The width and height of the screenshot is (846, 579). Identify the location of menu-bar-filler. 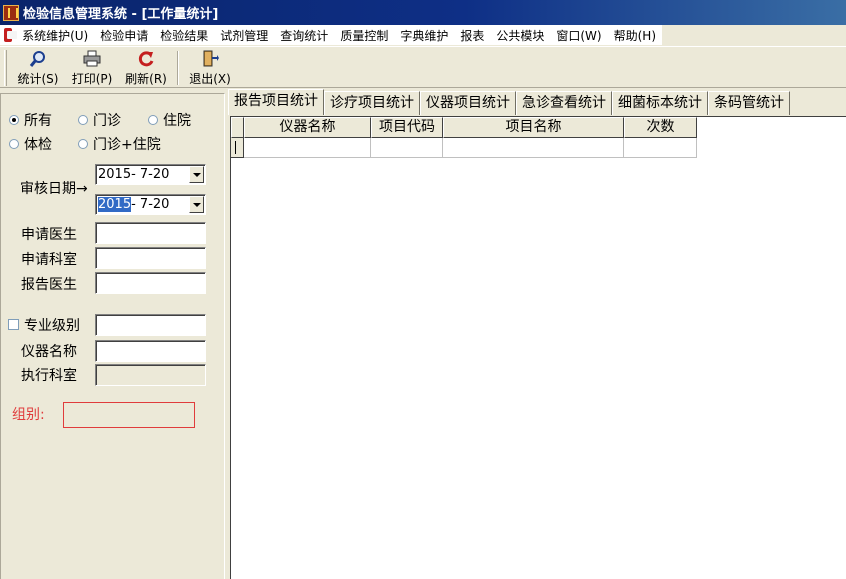
(754, 35).